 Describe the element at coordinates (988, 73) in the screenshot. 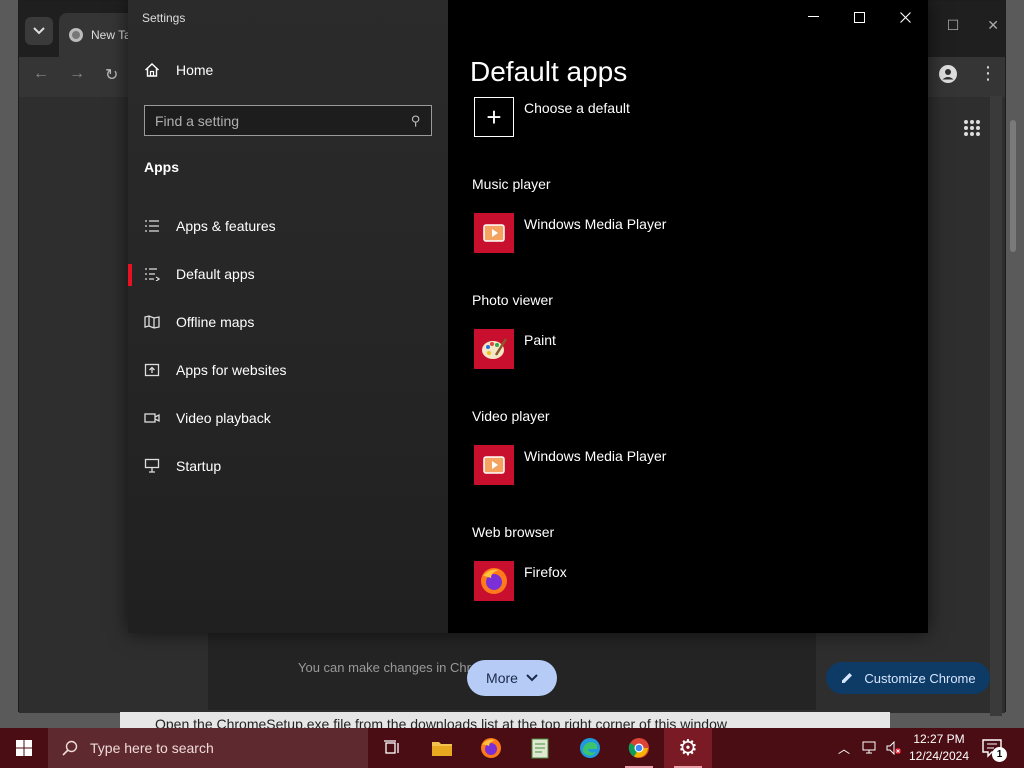

I see `kebab-menu-icon: ⋮` at that location.